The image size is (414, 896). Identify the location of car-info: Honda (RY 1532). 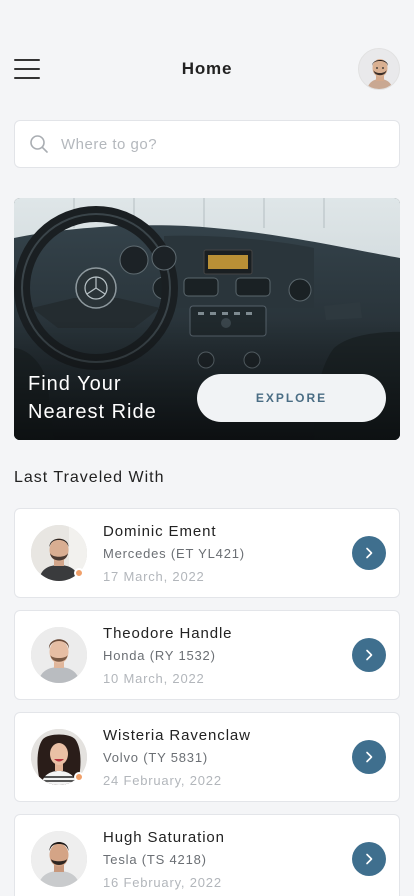
(159, 655).